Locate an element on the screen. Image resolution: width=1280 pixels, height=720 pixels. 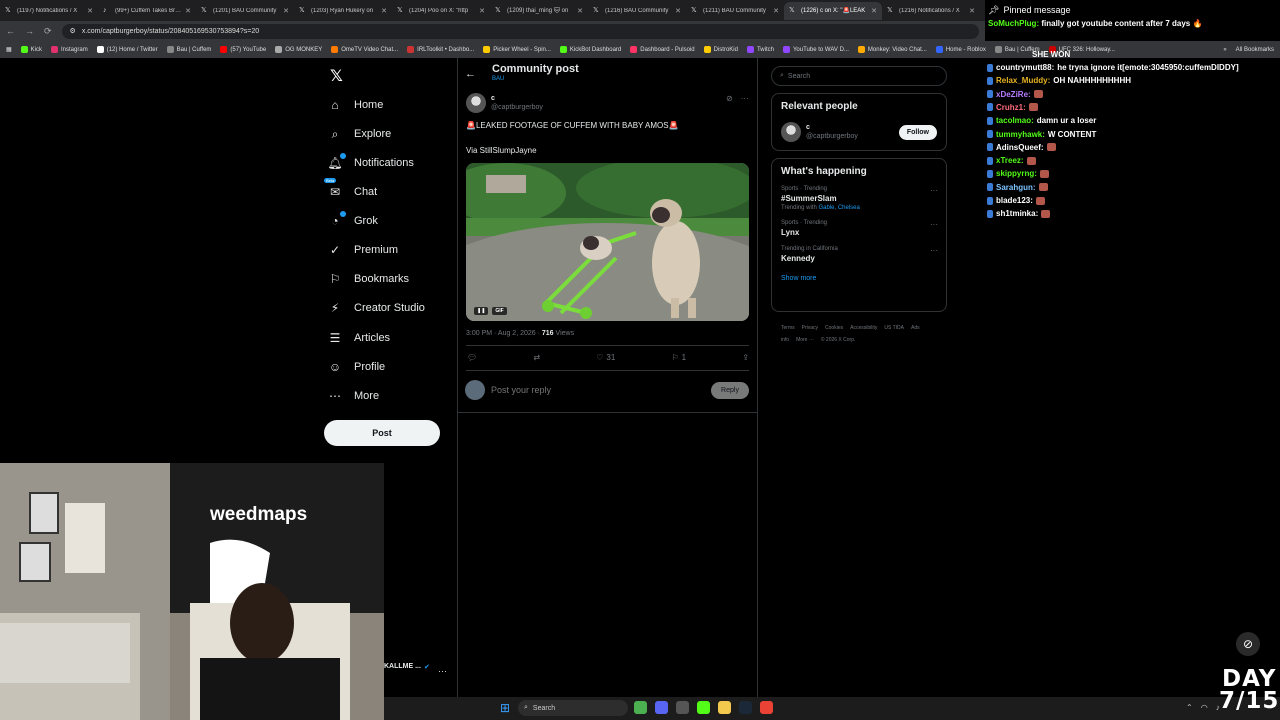
bookmark-item: Twitch is located at coordinates (760, 49).